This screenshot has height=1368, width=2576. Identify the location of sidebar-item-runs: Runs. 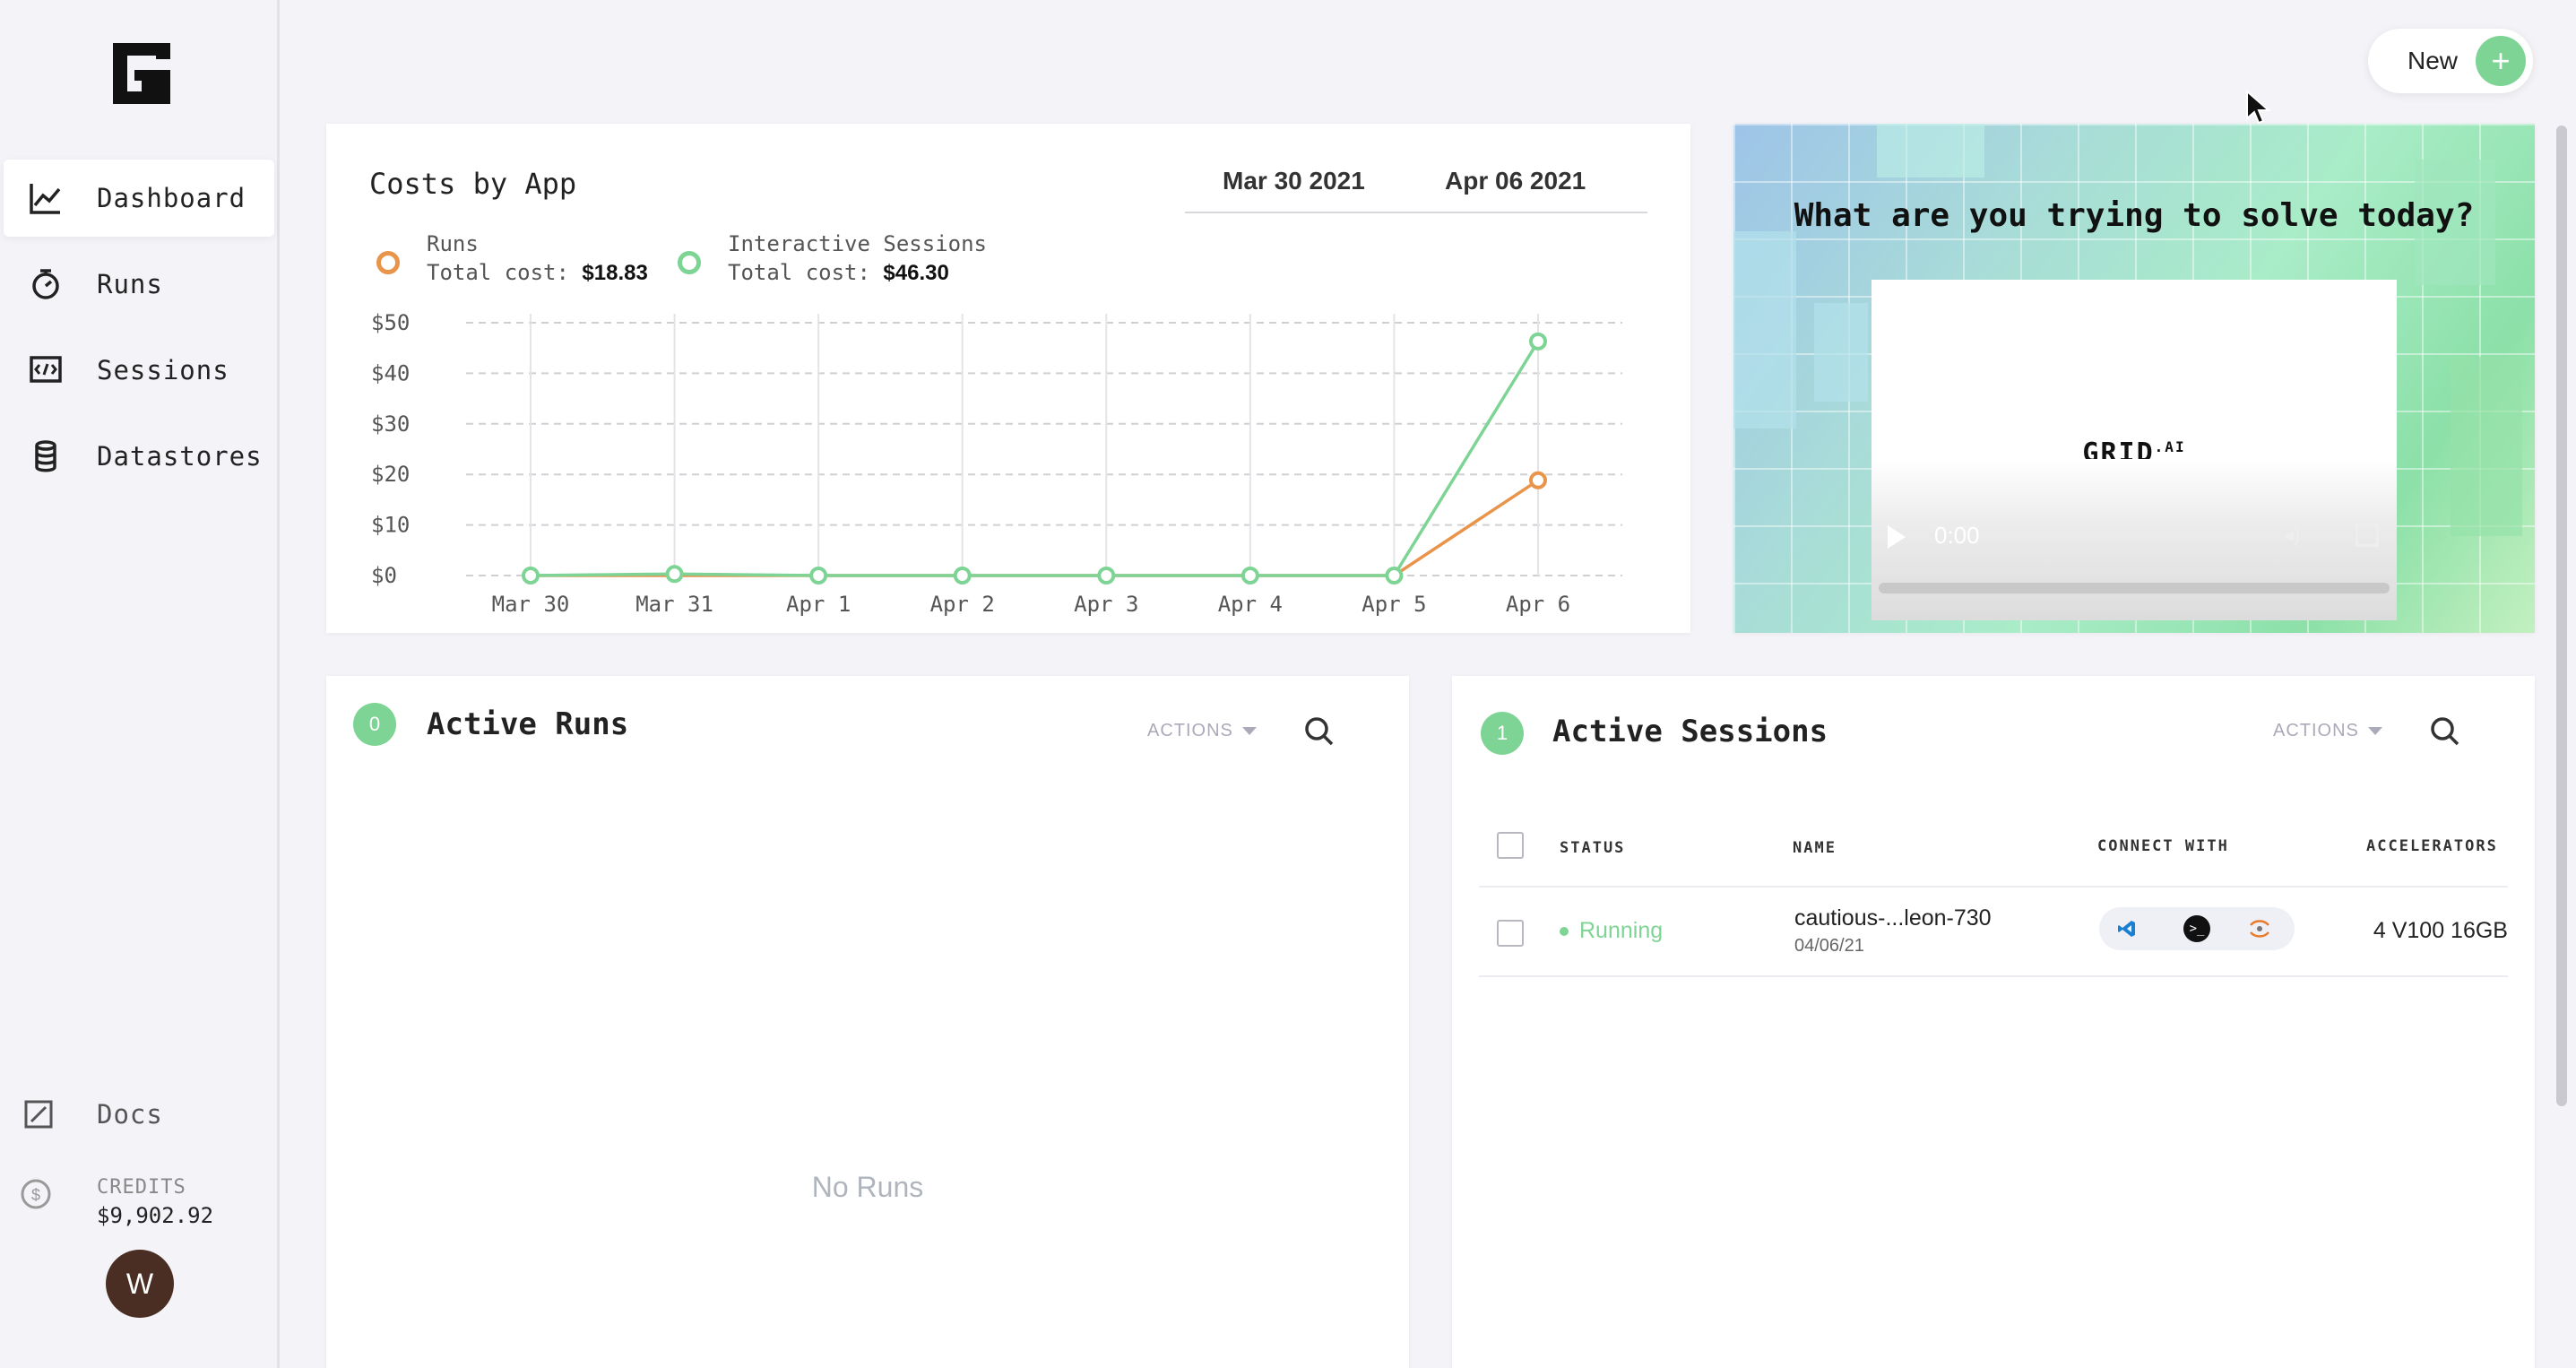
(139, 284).